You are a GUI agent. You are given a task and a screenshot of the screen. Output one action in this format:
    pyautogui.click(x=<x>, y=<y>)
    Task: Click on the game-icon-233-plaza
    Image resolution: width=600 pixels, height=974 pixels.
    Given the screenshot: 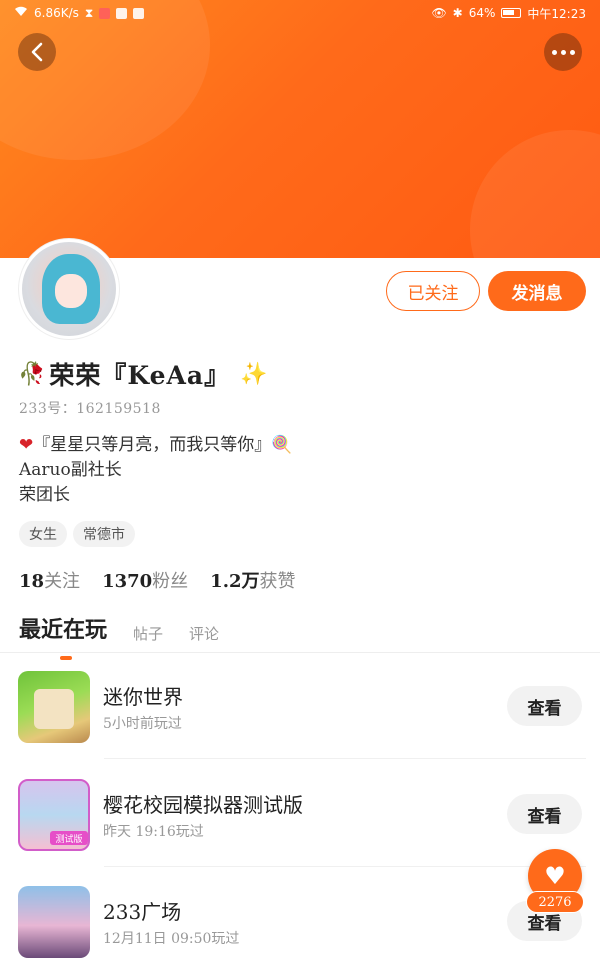 What is the action you would take?
    pyautogui.click(x=54, y=922)
    